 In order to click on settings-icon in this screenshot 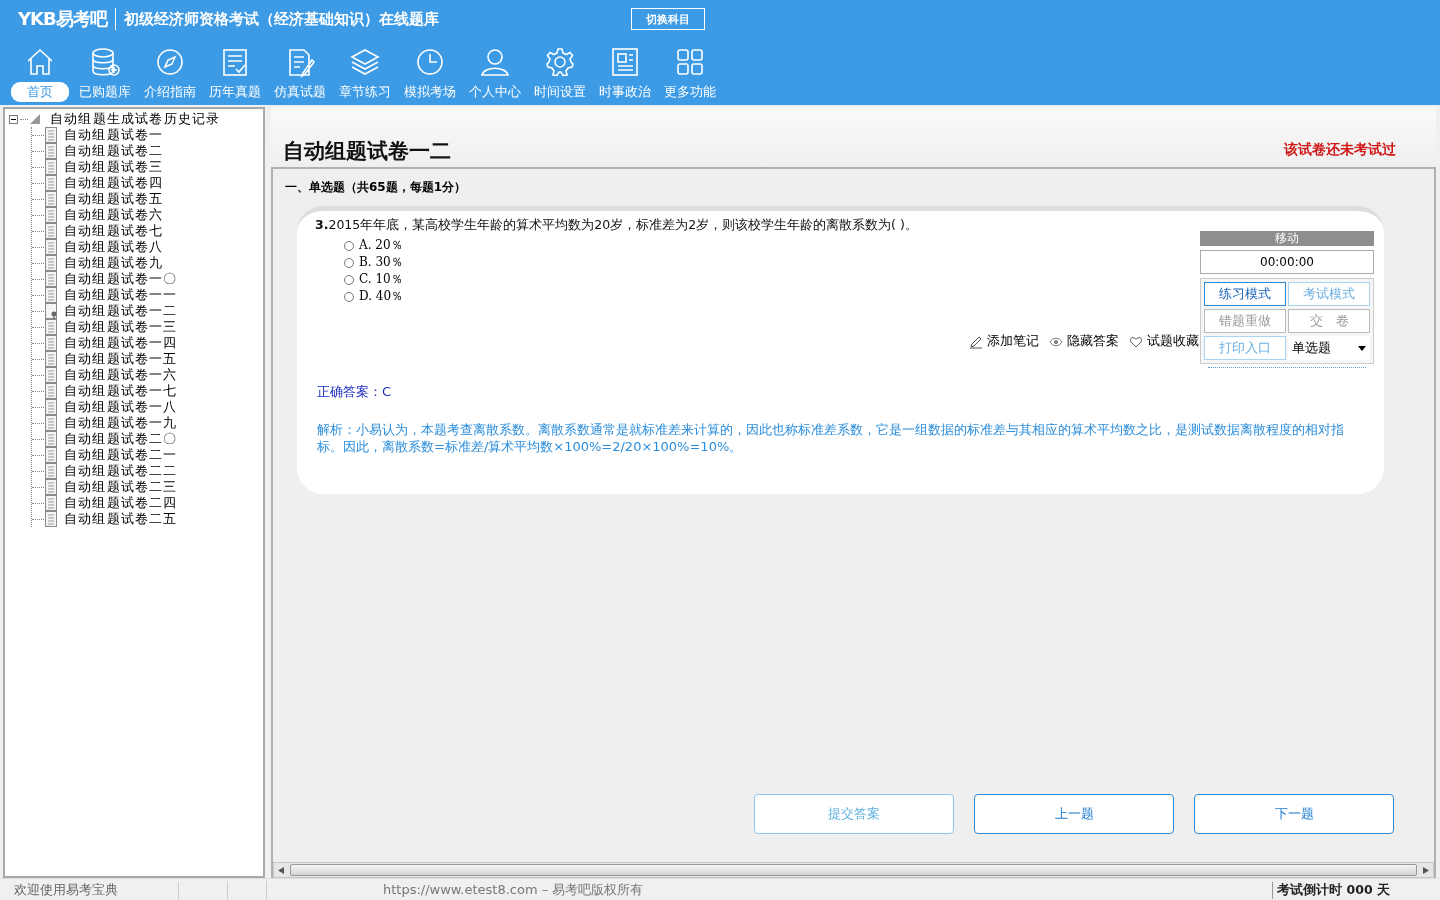, I will do `click(559, 62)`.